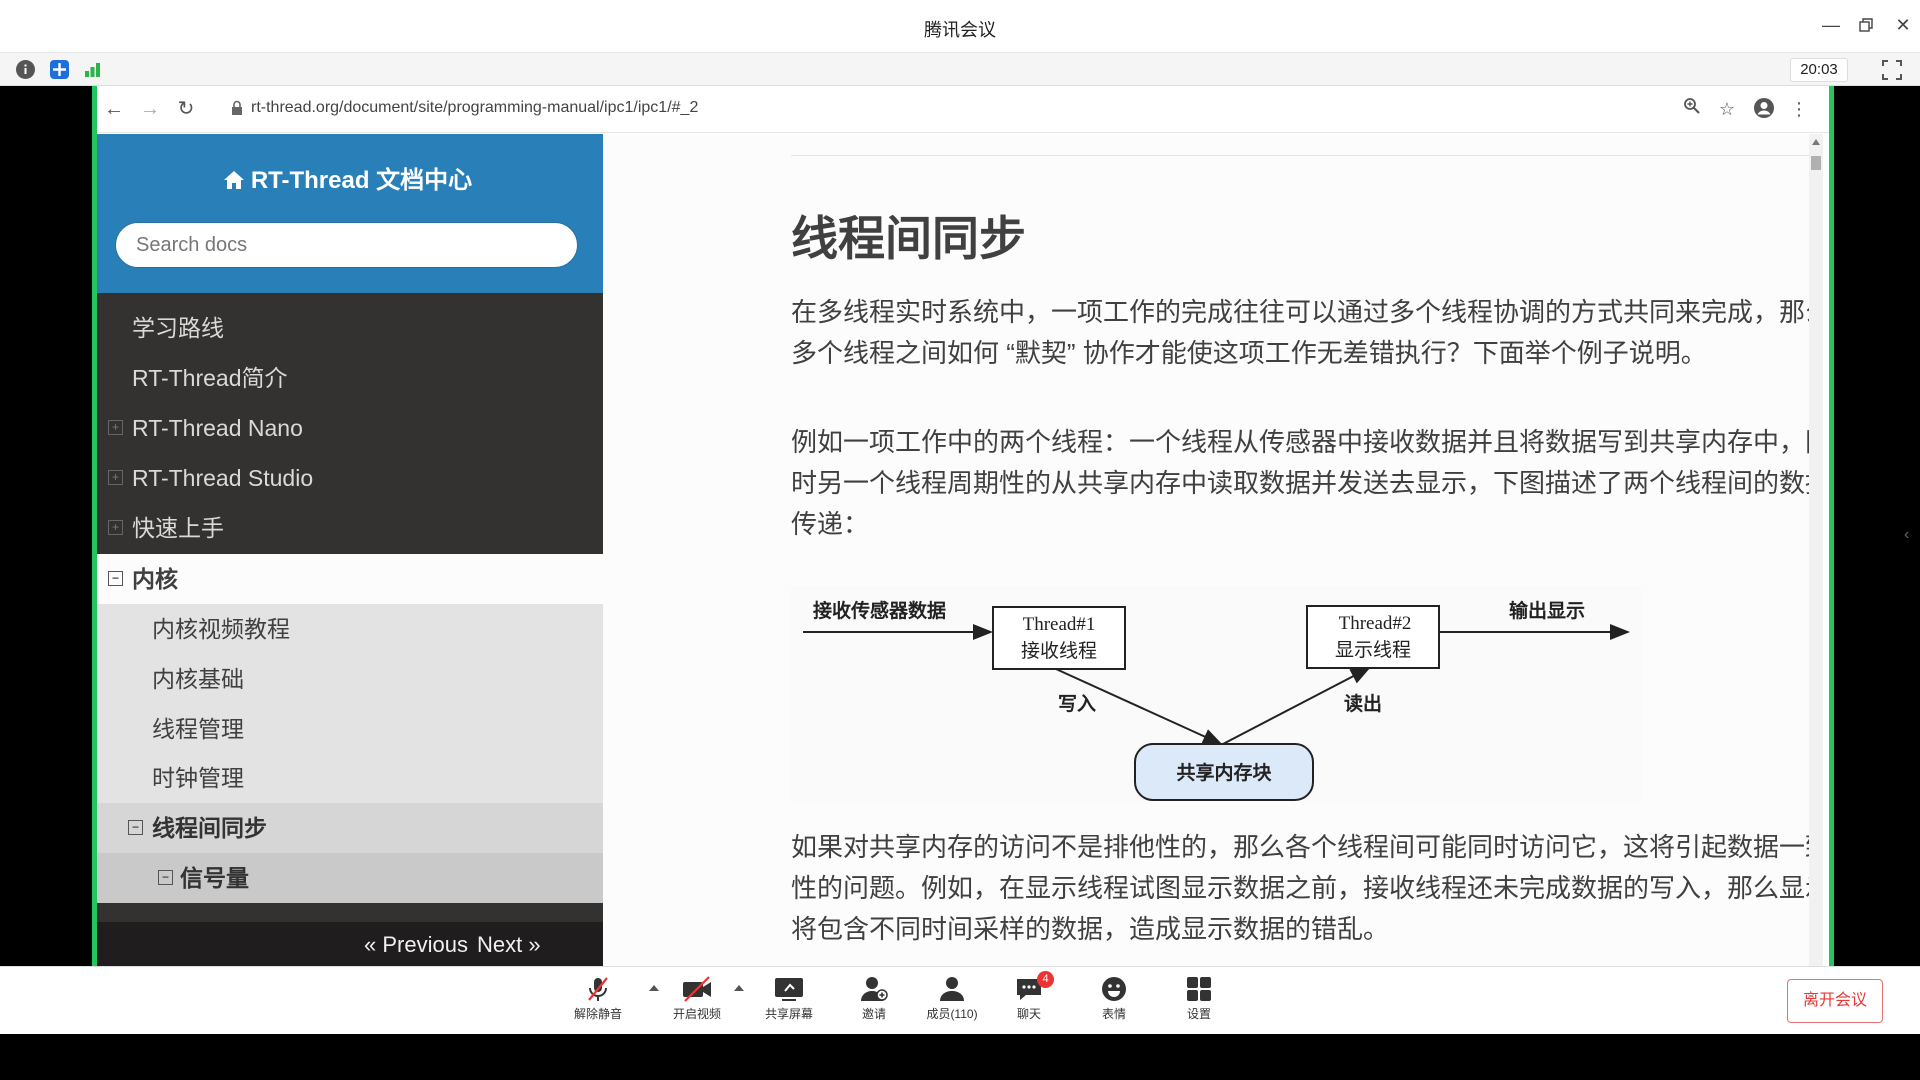  I want to click on share-screen-icon, so click(789, 989).